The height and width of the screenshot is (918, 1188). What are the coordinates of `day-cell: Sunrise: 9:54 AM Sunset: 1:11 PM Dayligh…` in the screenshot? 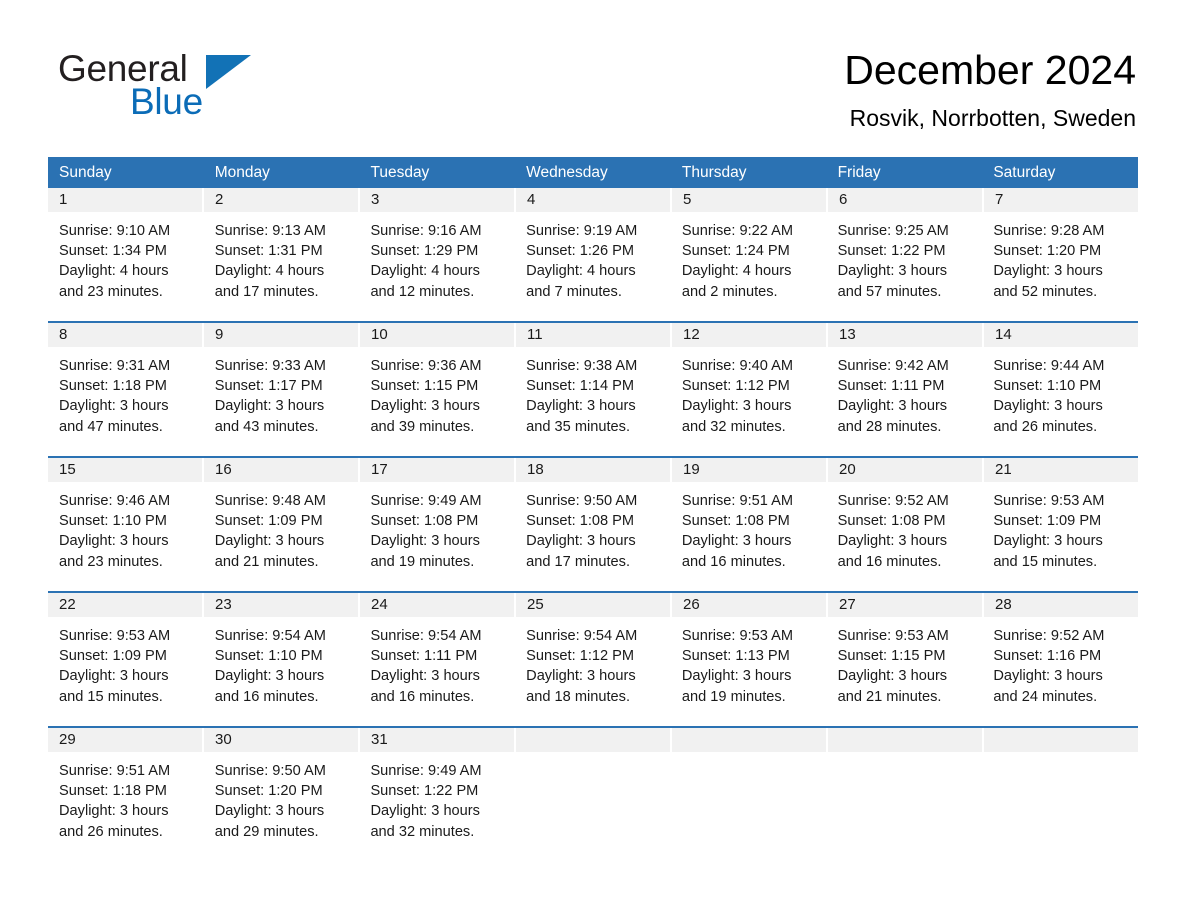 It's located at (437, 671).